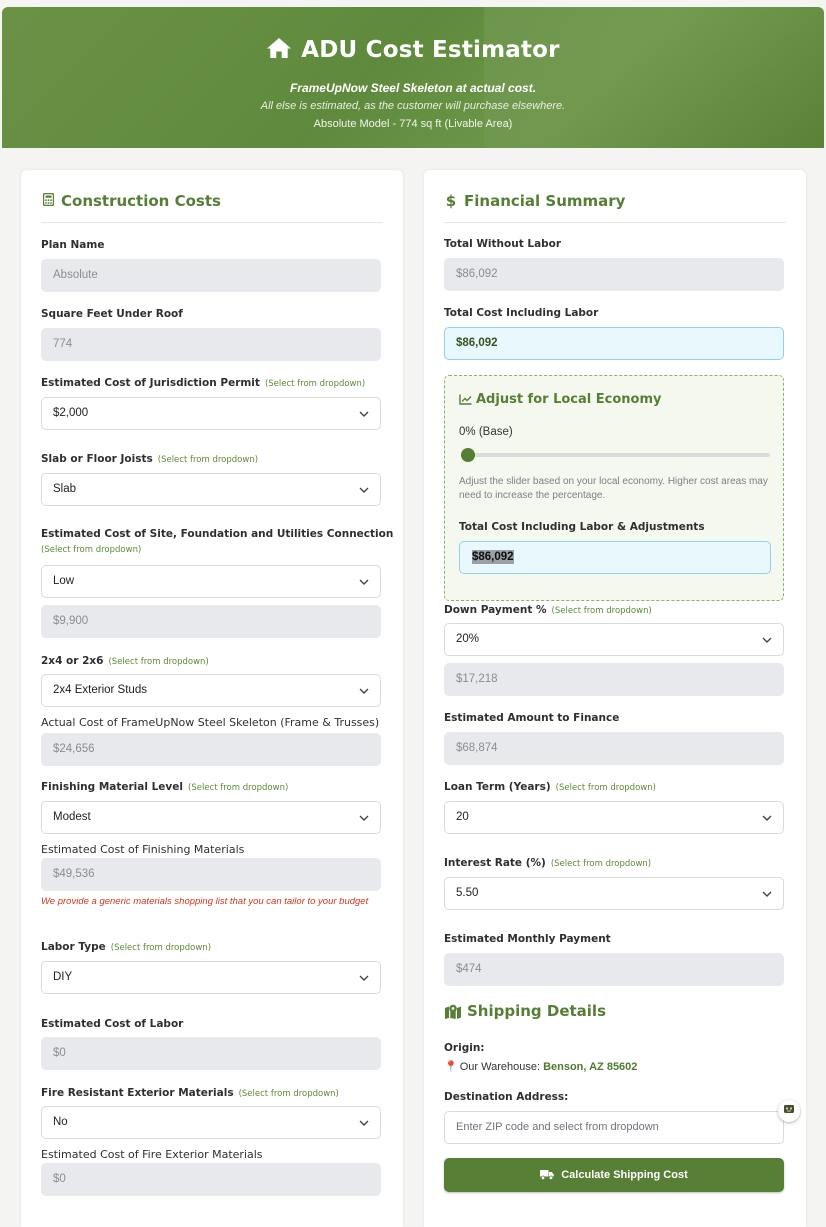 The image size is (826, 1227). Describe the element at coordinates (506, 1097) in the screenshot. I see `destination-label: Destination Address:` at that location.